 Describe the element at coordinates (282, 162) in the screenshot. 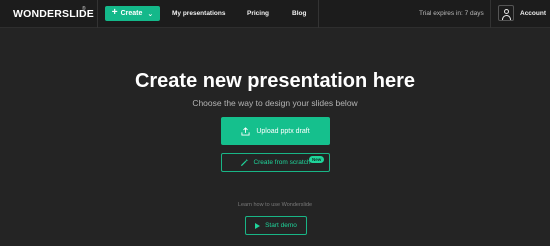

I see `scratch-button-label: Create from scratch` at that location.